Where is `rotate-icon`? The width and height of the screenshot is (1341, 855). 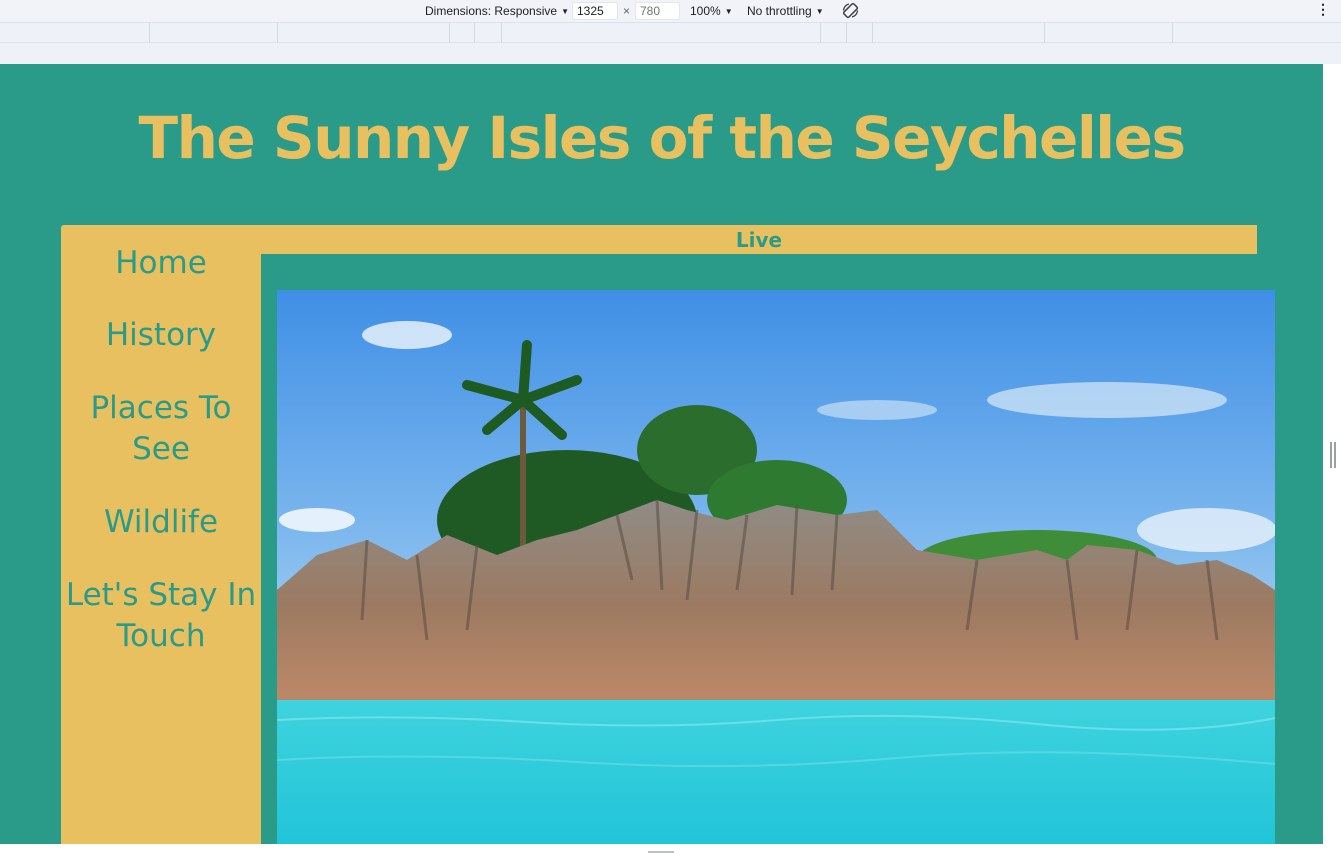 rotate-icon is located at coordinates (850, 10).